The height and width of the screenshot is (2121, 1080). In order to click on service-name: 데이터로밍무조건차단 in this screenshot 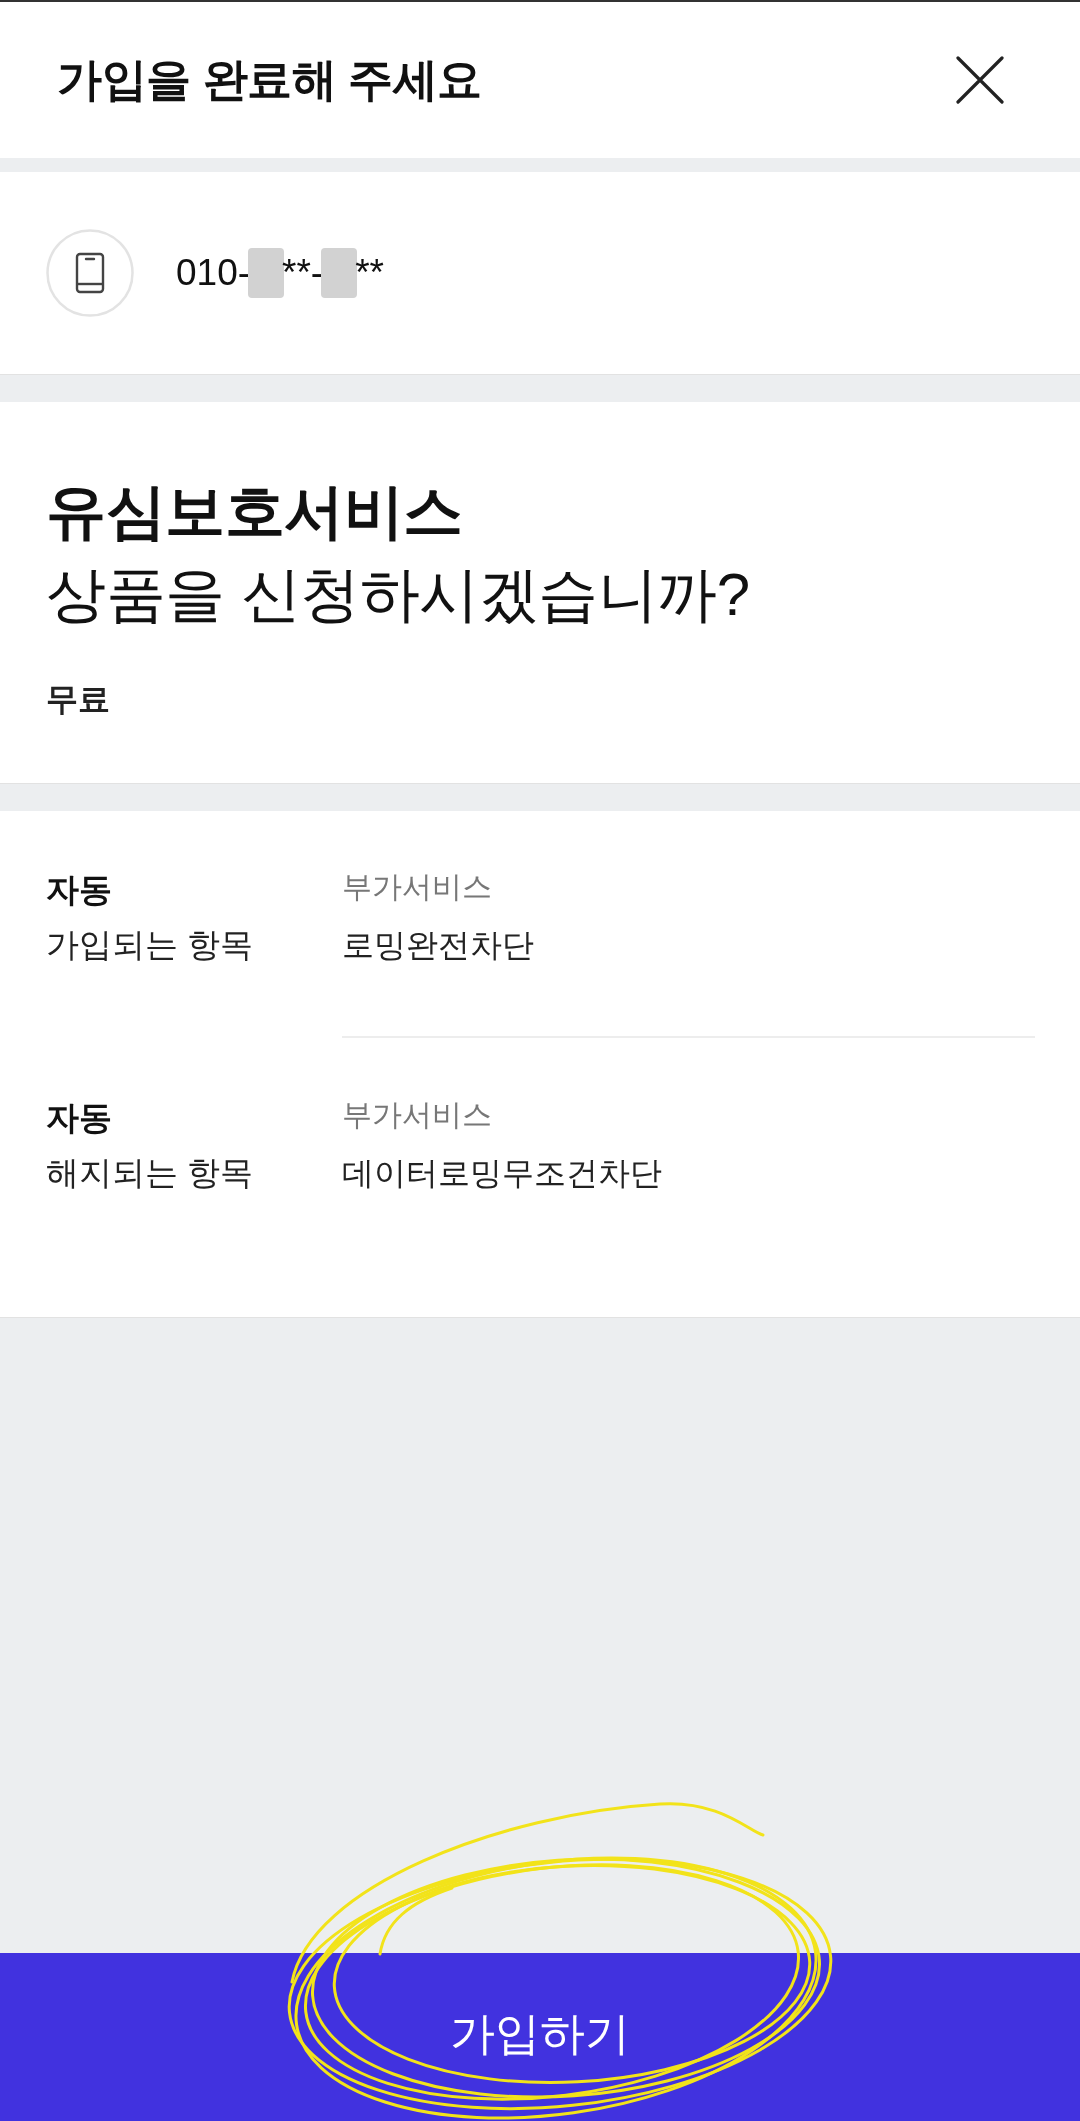, I will do `click(502, 1173)`.